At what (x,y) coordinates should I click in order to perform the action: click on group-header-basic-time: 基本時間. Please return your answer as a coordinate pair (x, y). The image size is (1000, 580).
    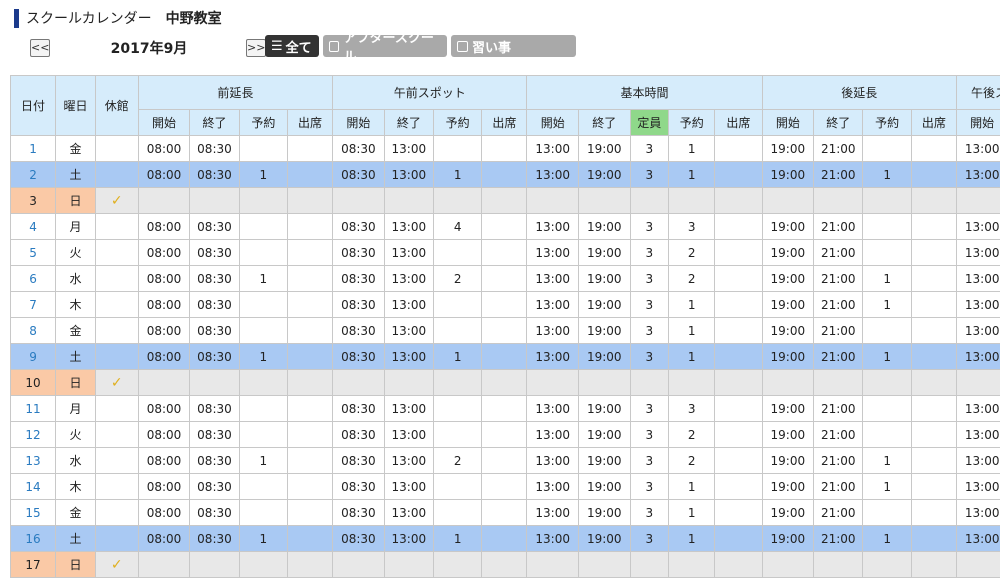
    Looking at the image, I should click on (644, 92).